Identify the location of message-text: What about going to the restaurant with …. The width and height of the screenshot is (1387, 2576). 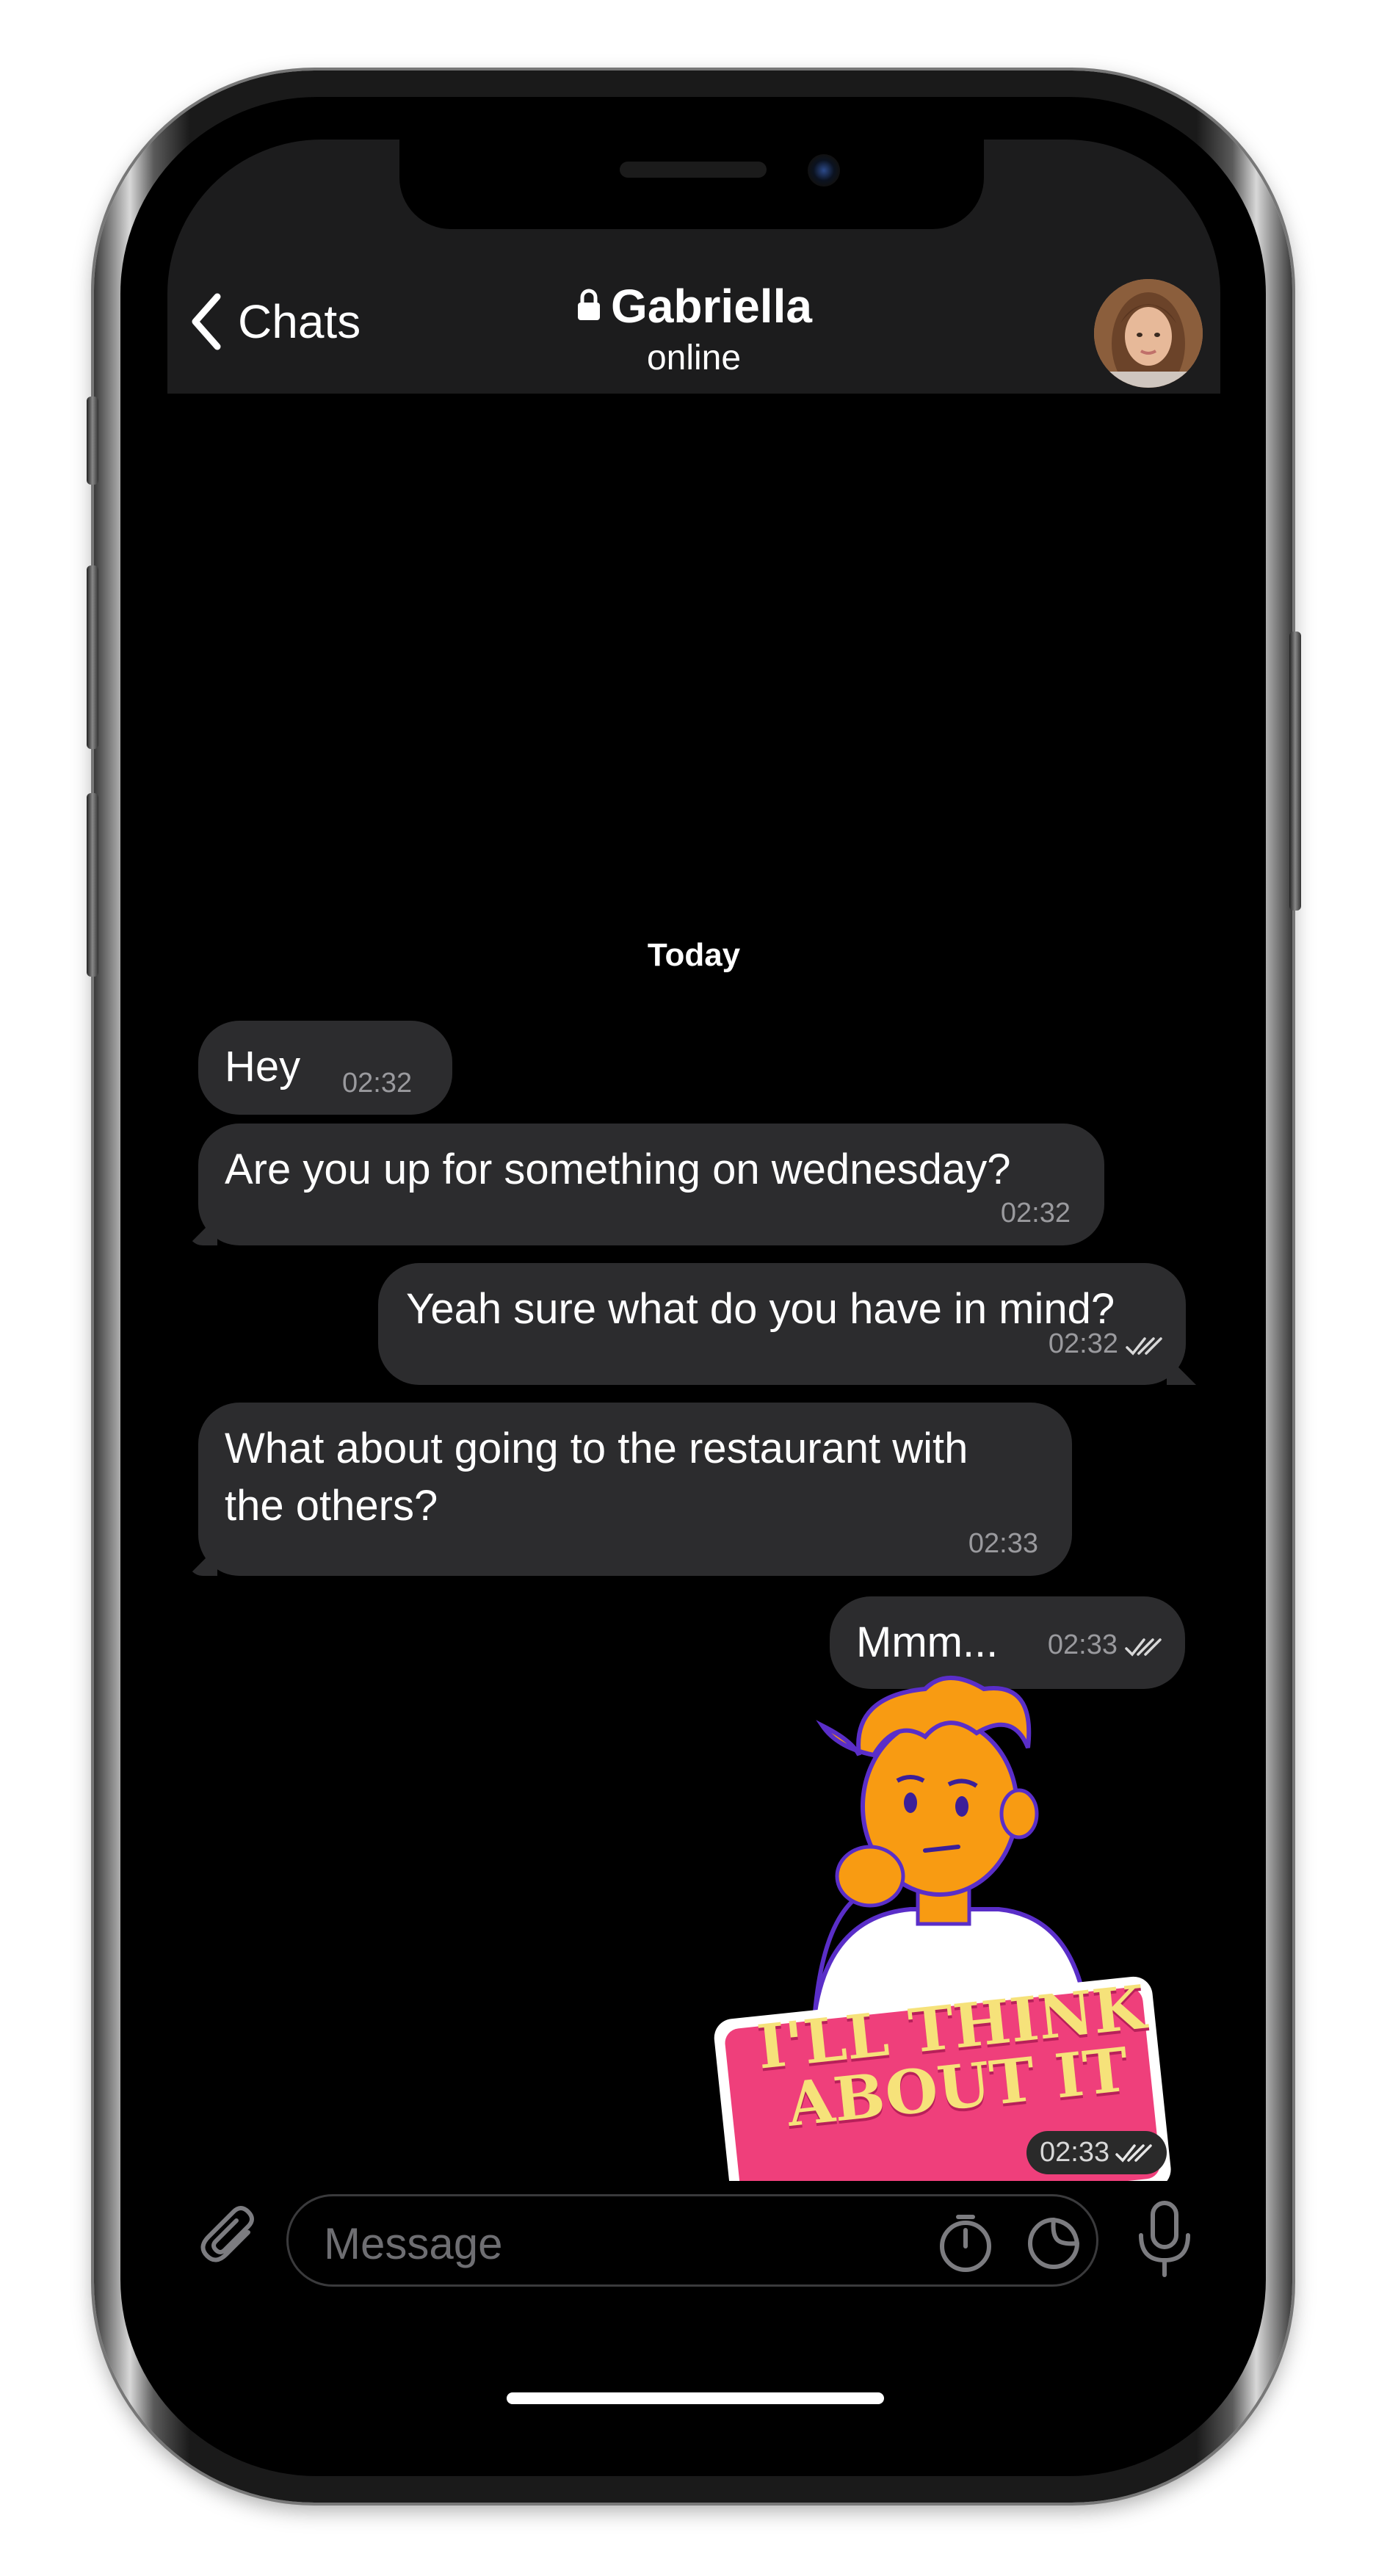
(596, 1477).